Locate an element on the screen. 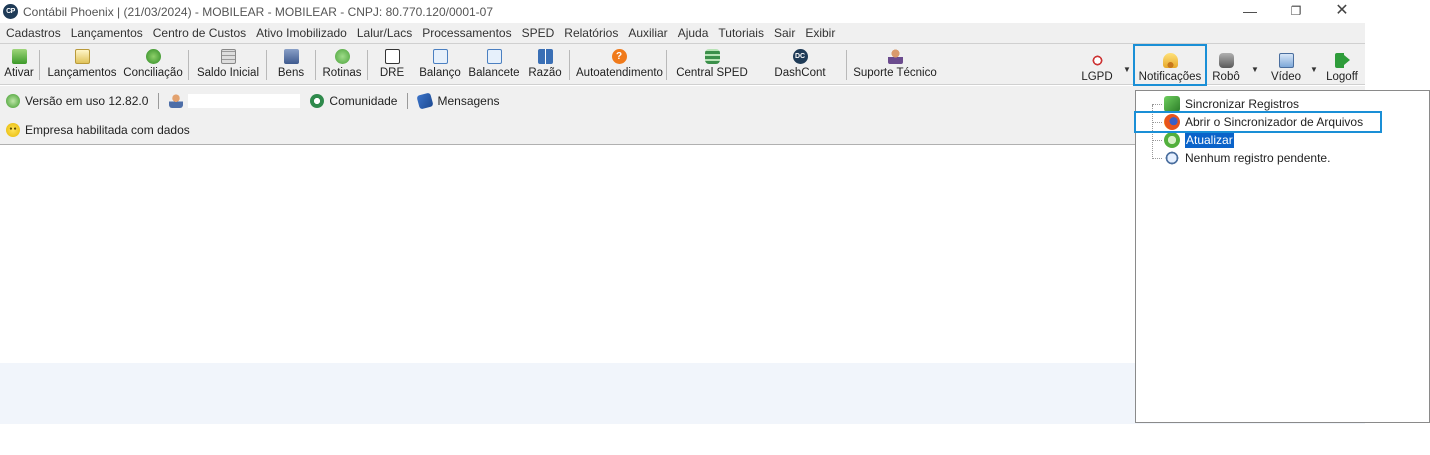 The image size is (1430, 455). refresh-icon is located at coordinates (1172, 140).